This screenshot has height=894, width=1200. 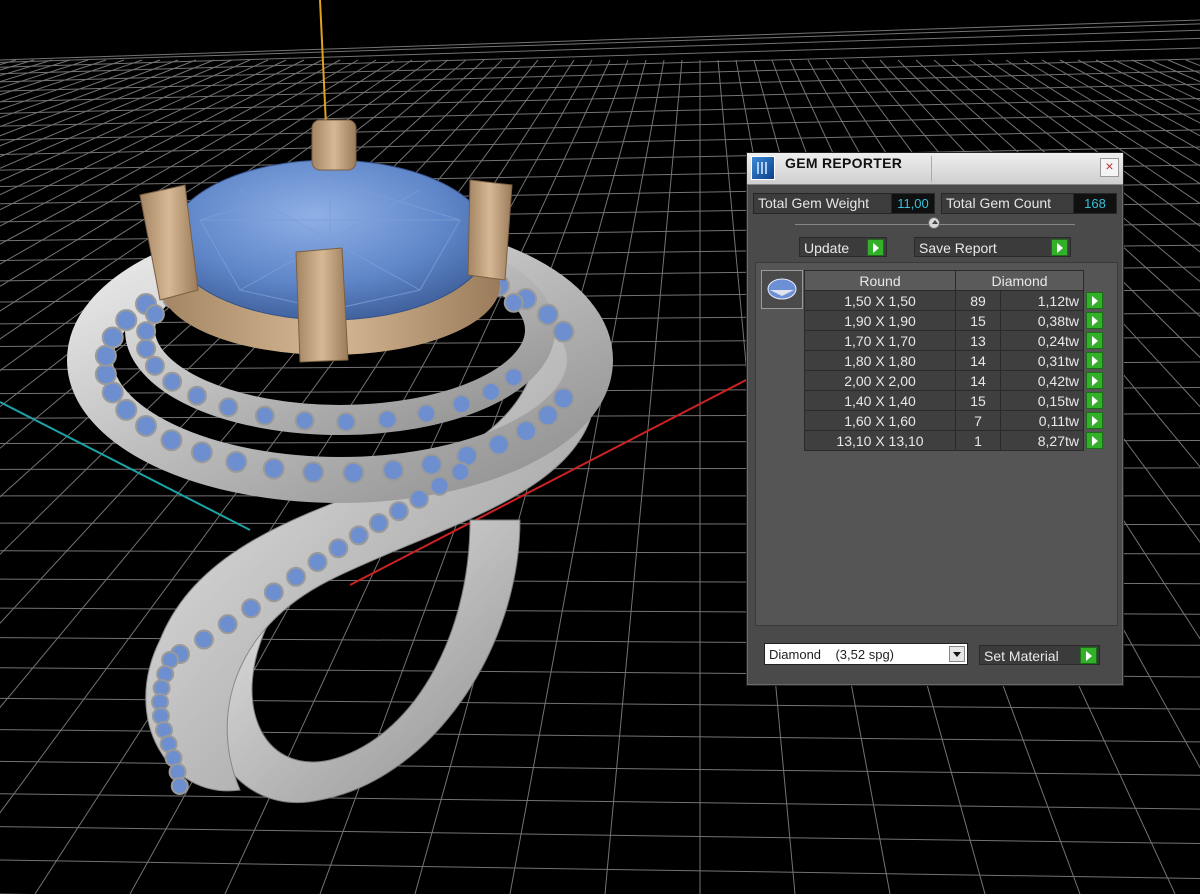 I want to click on total-gem-weight-label: Total Gem Weight, so click(x=824, y=203).